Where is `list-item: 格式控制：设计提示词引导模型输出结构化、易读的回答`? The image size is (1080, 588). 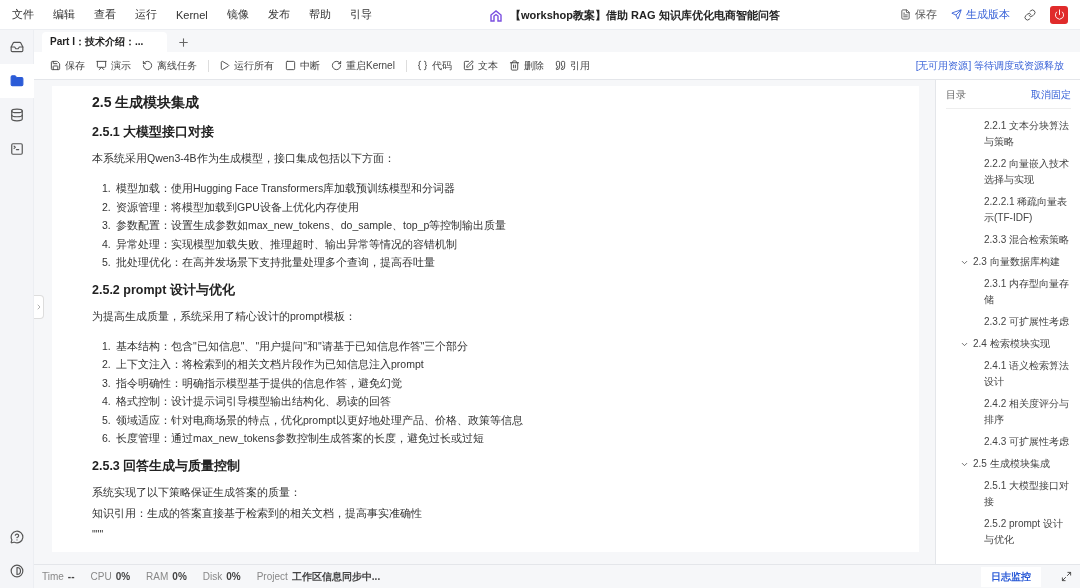
list-item: 格式控制：设计提示词引导模型输出结构化、易读的回答 is located at coordinates (253, 401).